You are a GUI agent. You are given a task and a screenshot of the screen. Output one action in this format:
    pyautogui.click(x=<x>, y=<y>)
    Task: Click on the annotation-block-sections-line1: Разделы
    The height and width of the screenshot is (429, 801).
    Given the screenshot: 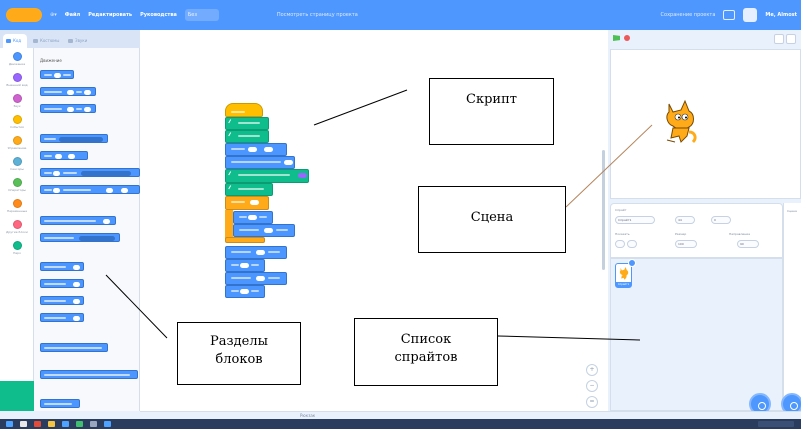 What is the action you would take?
    pyautogui.click(x=239, y=341)
    